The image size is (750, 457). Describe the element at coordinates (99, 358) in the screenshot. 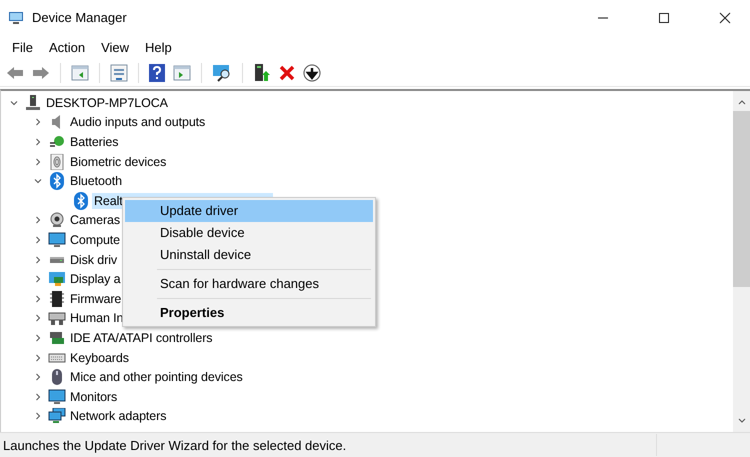

I see `tree-item: Keyboards` at that location.